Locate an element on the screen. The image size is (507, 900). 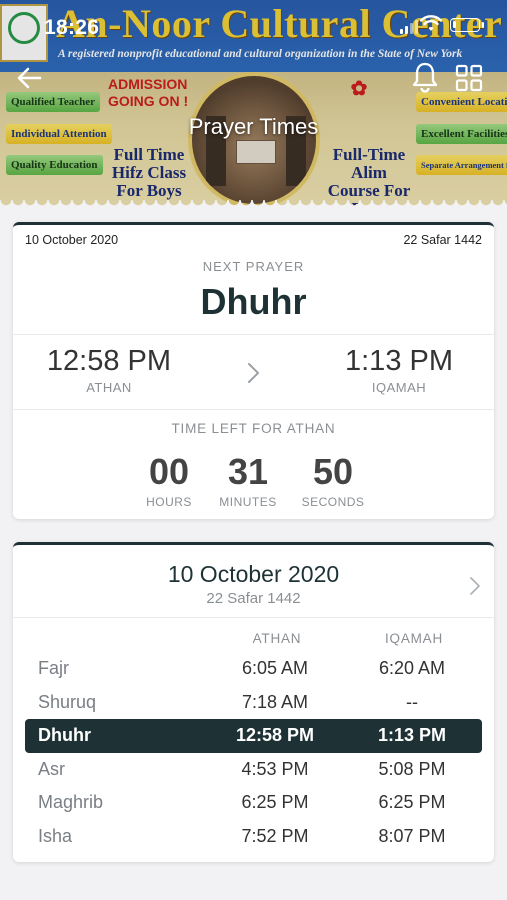
countdown-hours-label: HOURS is located at coordinates (169, 502).